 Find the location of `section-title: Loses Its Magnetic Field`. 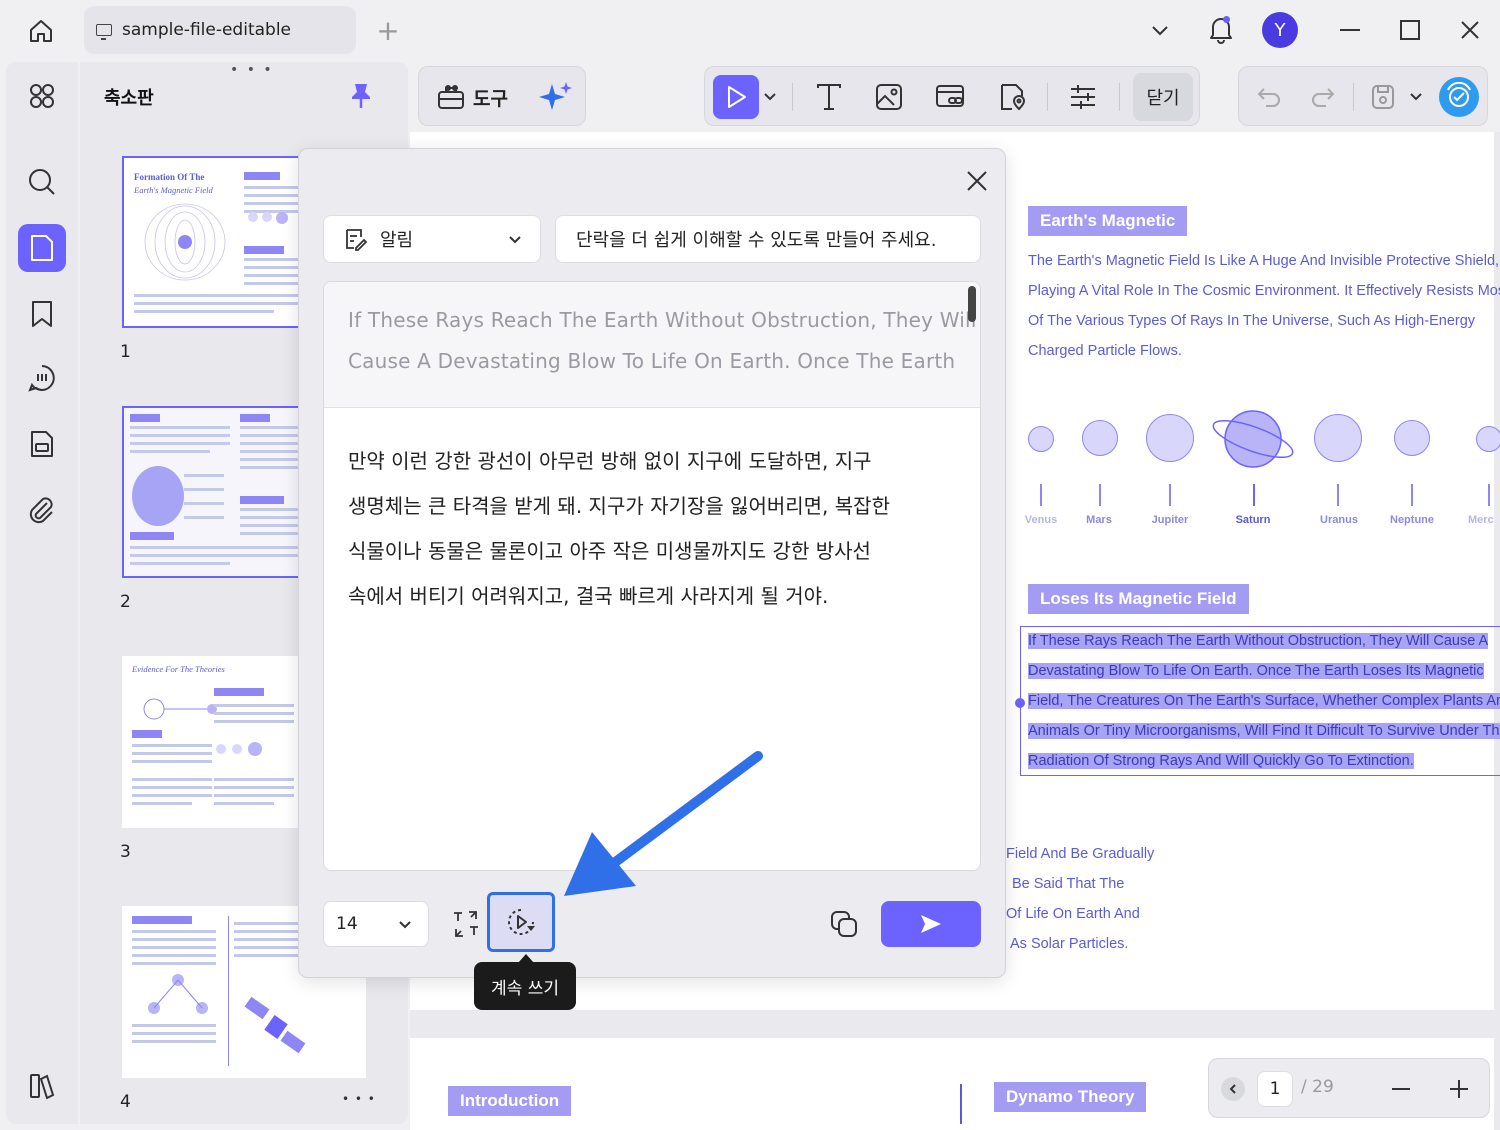

section-title: Loses Its Magnetic Field is located at coordinates (1138, 599).